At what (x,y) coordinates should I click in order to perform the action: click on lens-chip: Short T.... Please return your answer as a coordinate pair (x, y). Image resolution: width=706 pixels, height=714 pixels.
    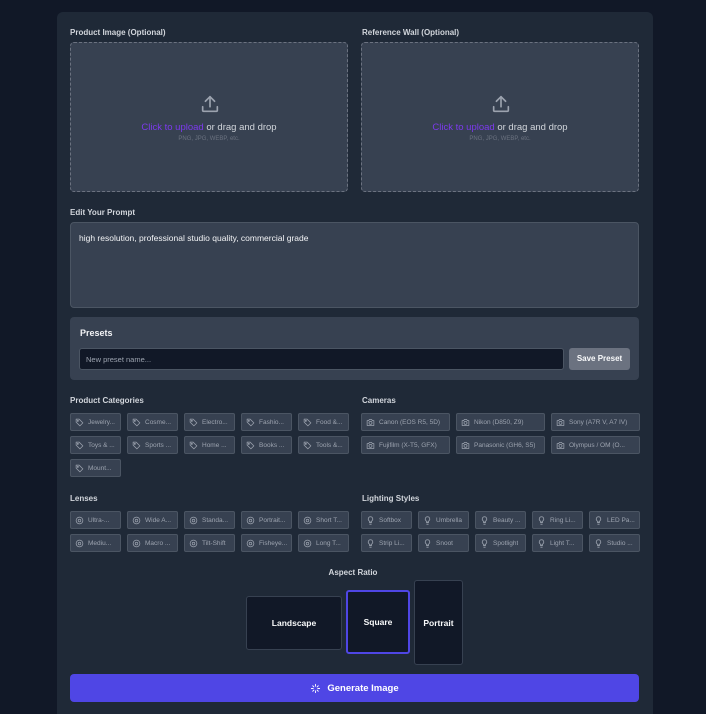
    Looking at the image, I should click on (323, 520).